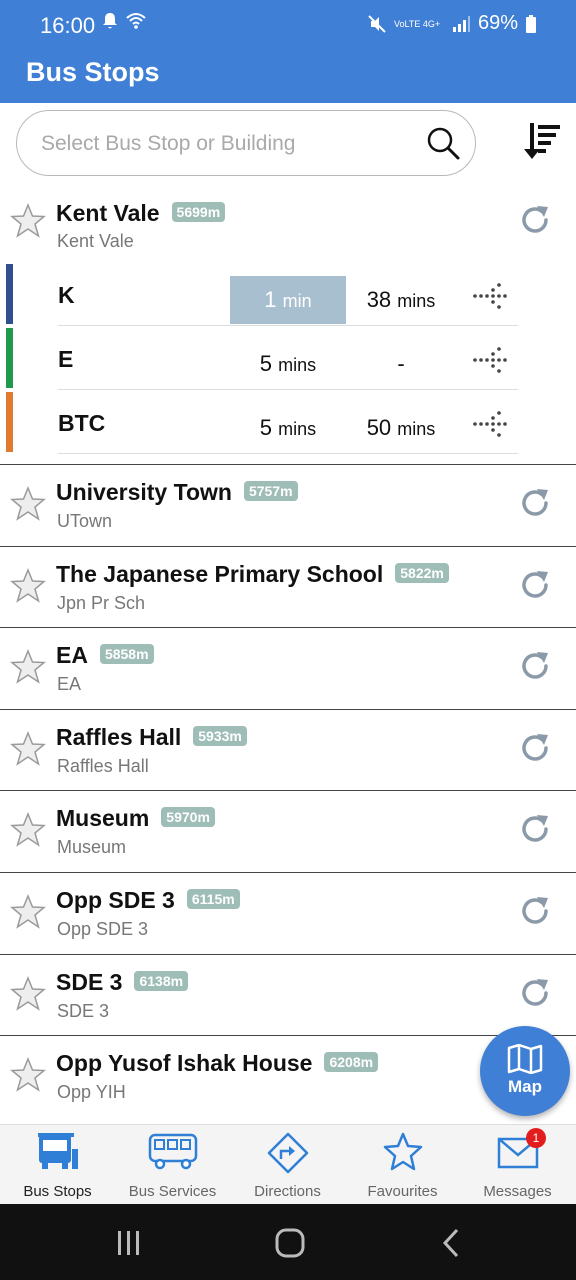  Describe the element at coordinates (57, 1165) in the screenshot. I see `nav-bus-stops: Bus Stops` at that location.